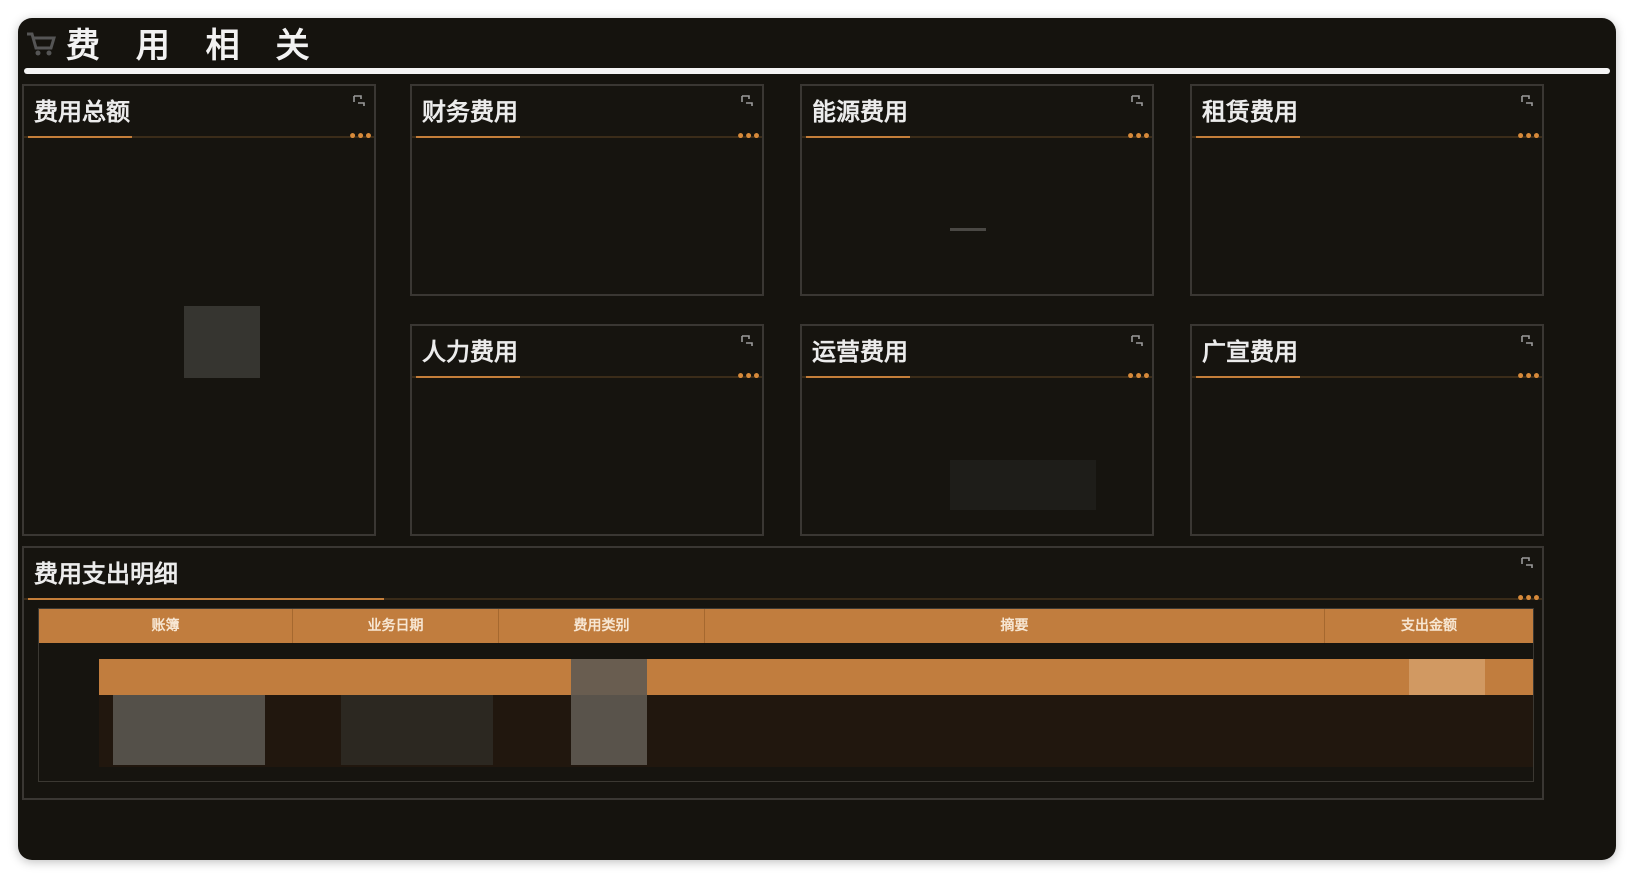  What do you see at coordinates (977, 190) in the screenshot?
I see `panel-energy-expense: 能源费用 •••` at bounding box center [977, 190].